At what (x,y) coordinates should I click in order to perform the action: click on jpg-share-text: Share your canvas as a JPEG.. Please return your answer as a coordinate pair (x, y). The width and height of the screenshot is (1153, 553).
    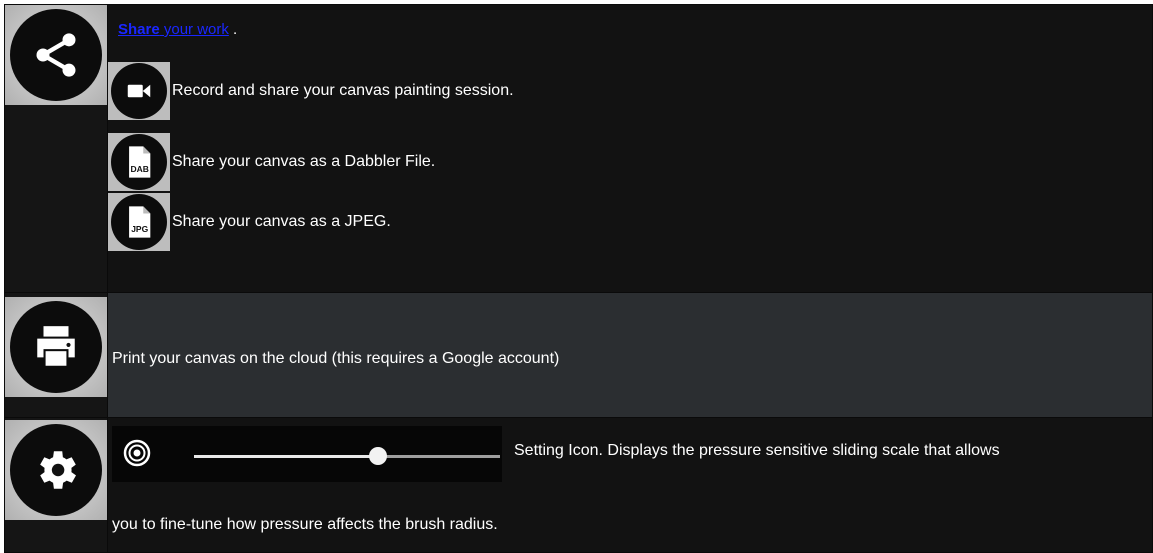
    Looking at the image, I should click on (281, 221).